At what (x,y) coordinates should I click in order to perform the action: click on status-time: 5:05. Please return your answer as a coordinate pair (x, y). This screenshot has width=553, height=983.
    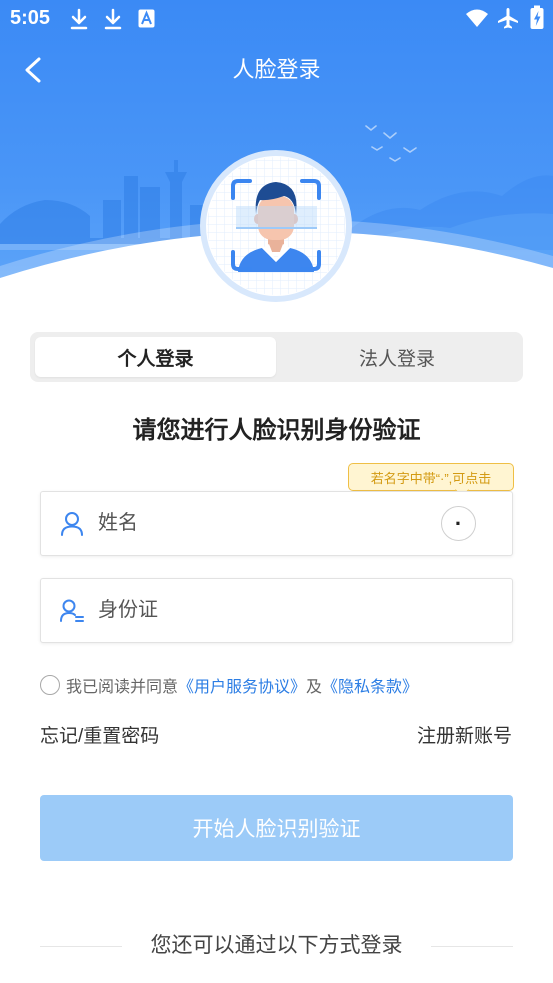
    Looking at the image, I should click on (30, 18).